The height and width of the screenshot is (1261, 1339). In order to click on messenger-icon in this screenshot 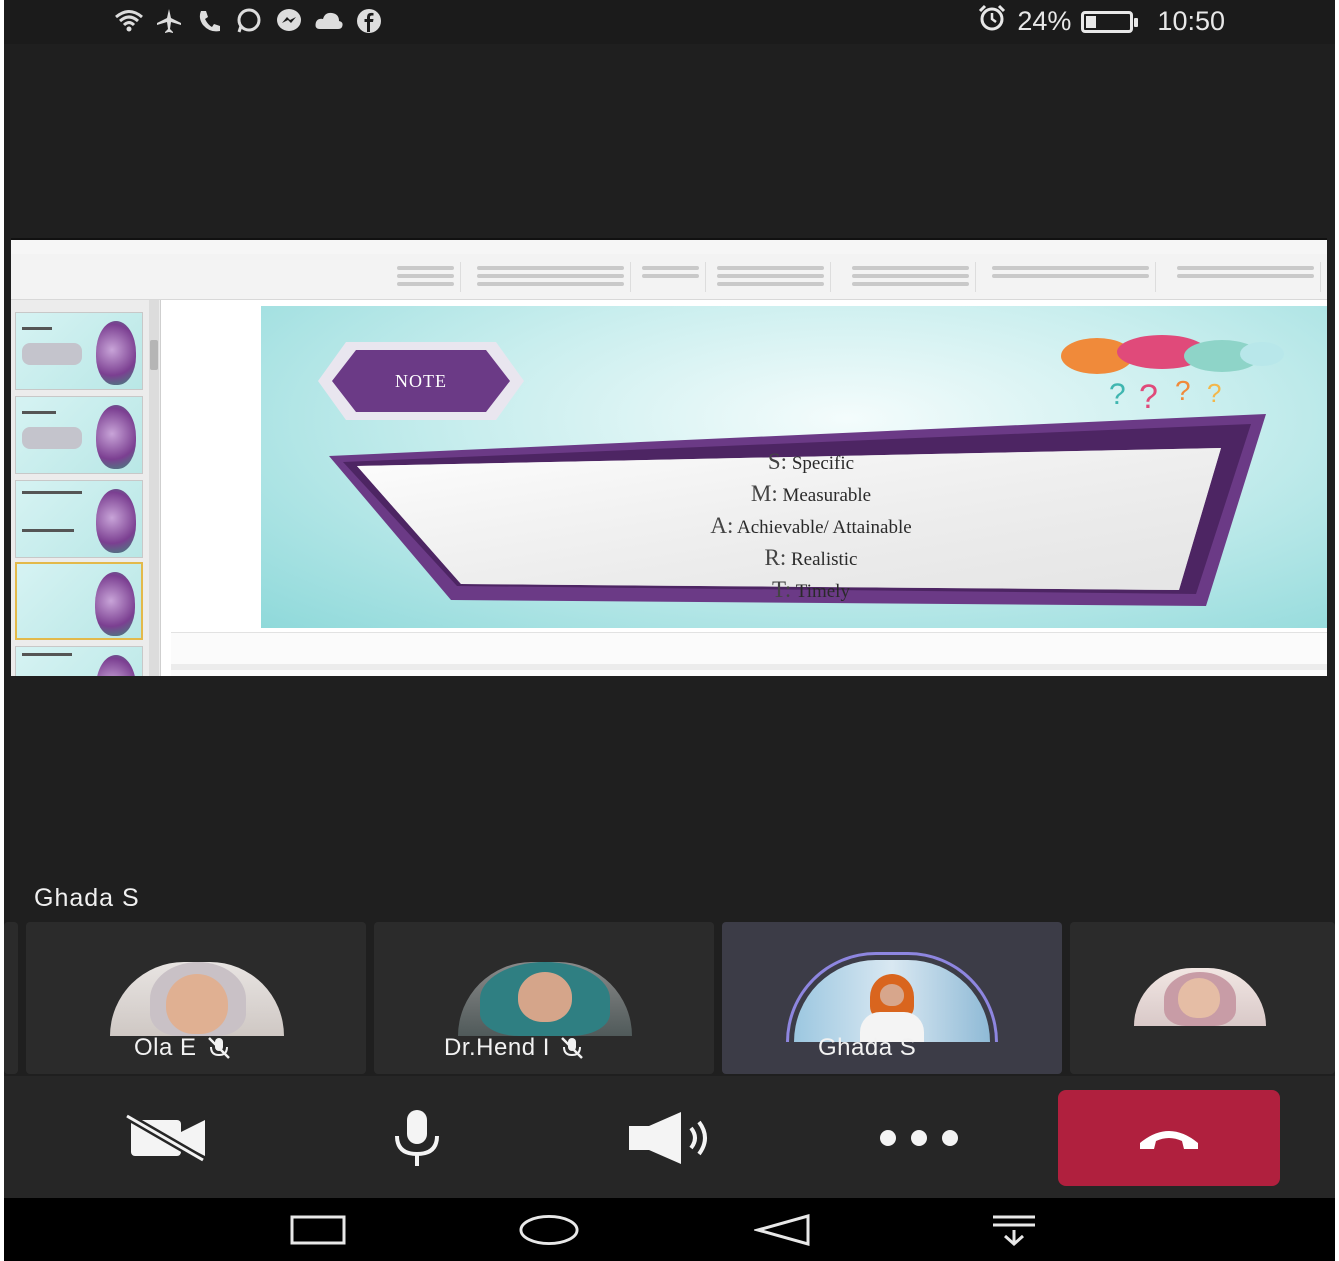, I will do `click(289, 21)`.